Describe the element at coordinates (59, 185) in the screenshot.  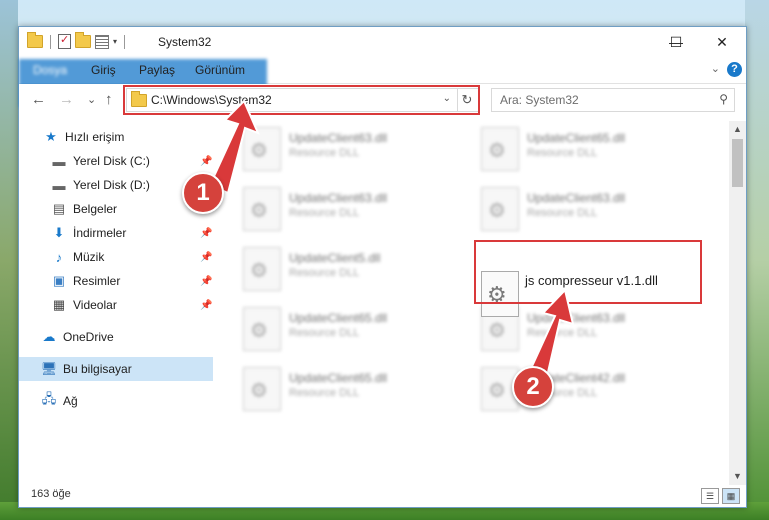
I see `drive-icon: ▬` at that location.